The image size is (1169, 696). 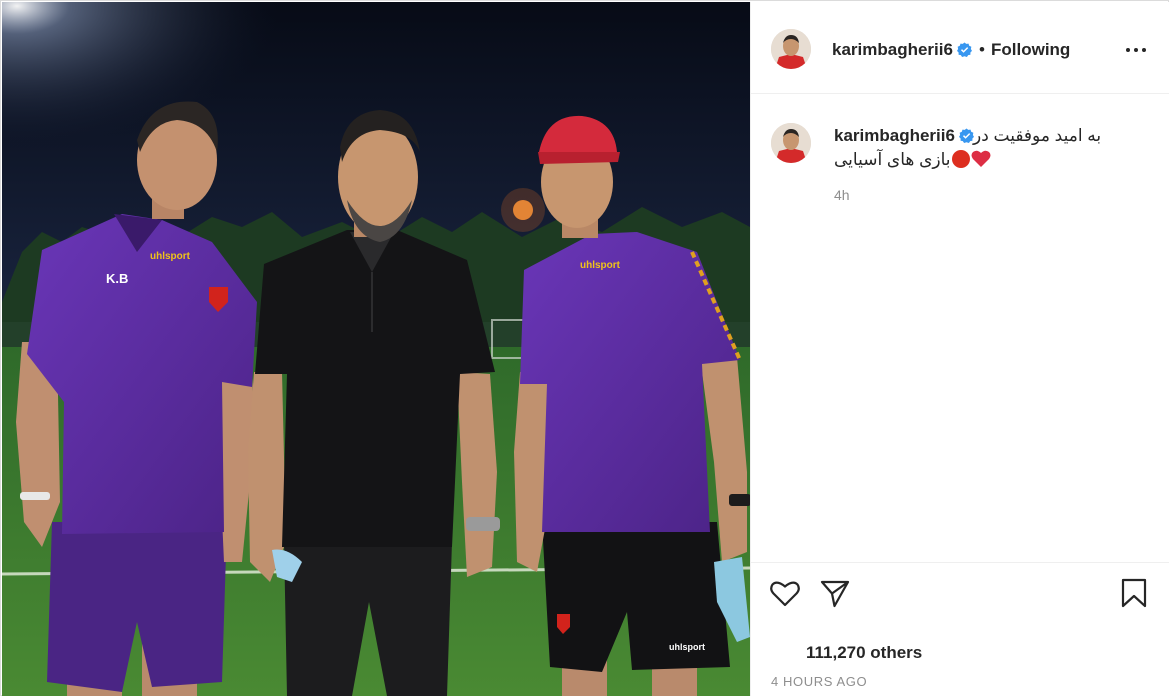 I want to click on post-time-ago: 4 HOURS AGO, so click(x=819, y=681).